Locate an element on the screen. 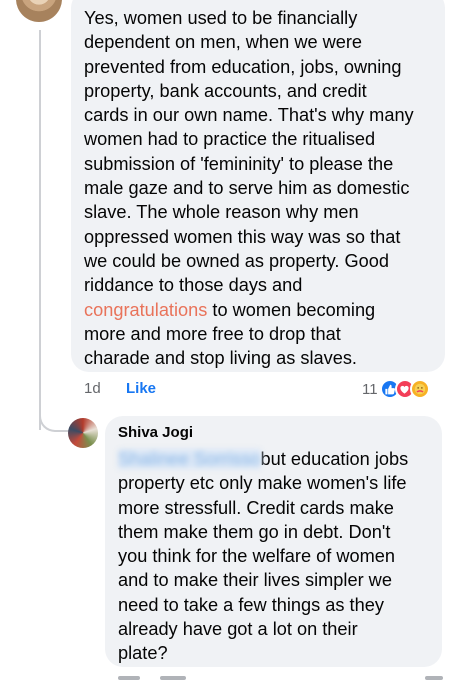 The width and height of the screenshot is (457, 680). comment-line: riddance to those days and is located at coordinates (193, 285).